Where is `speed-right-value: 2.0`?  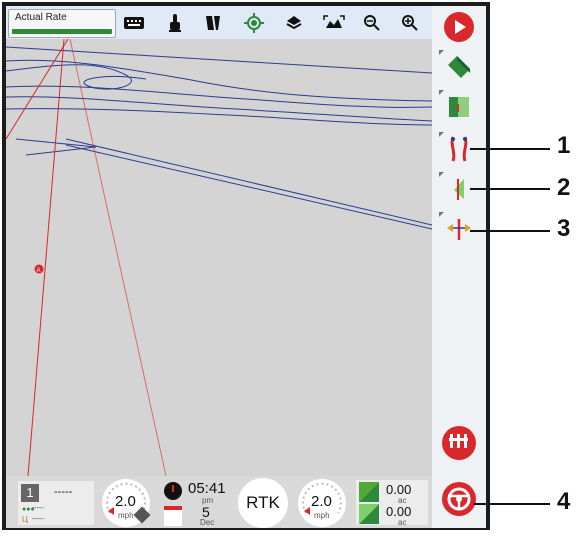
speed-right-value: 2.0 is located at coordinates (321, 501).